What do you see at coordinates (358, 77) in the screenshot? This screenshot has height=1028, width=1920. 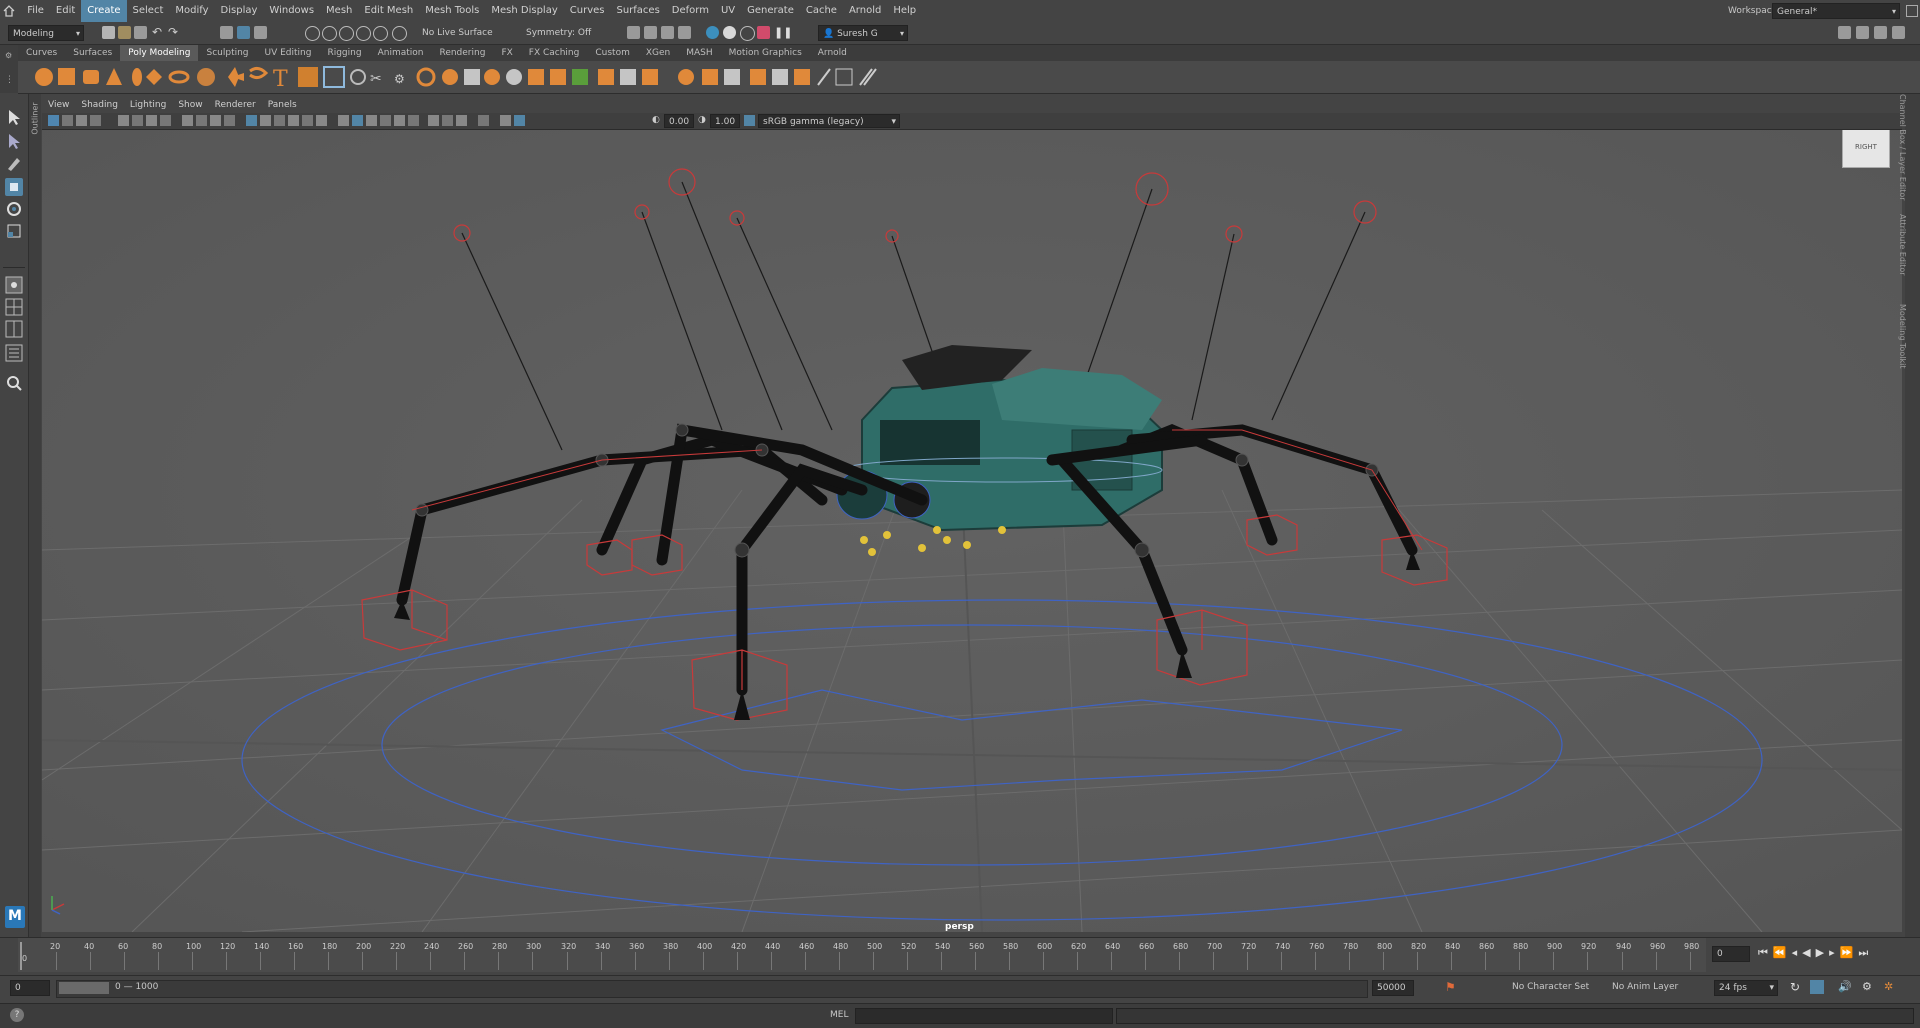 I see `mirror-icon` at bounding box center [358, 77].